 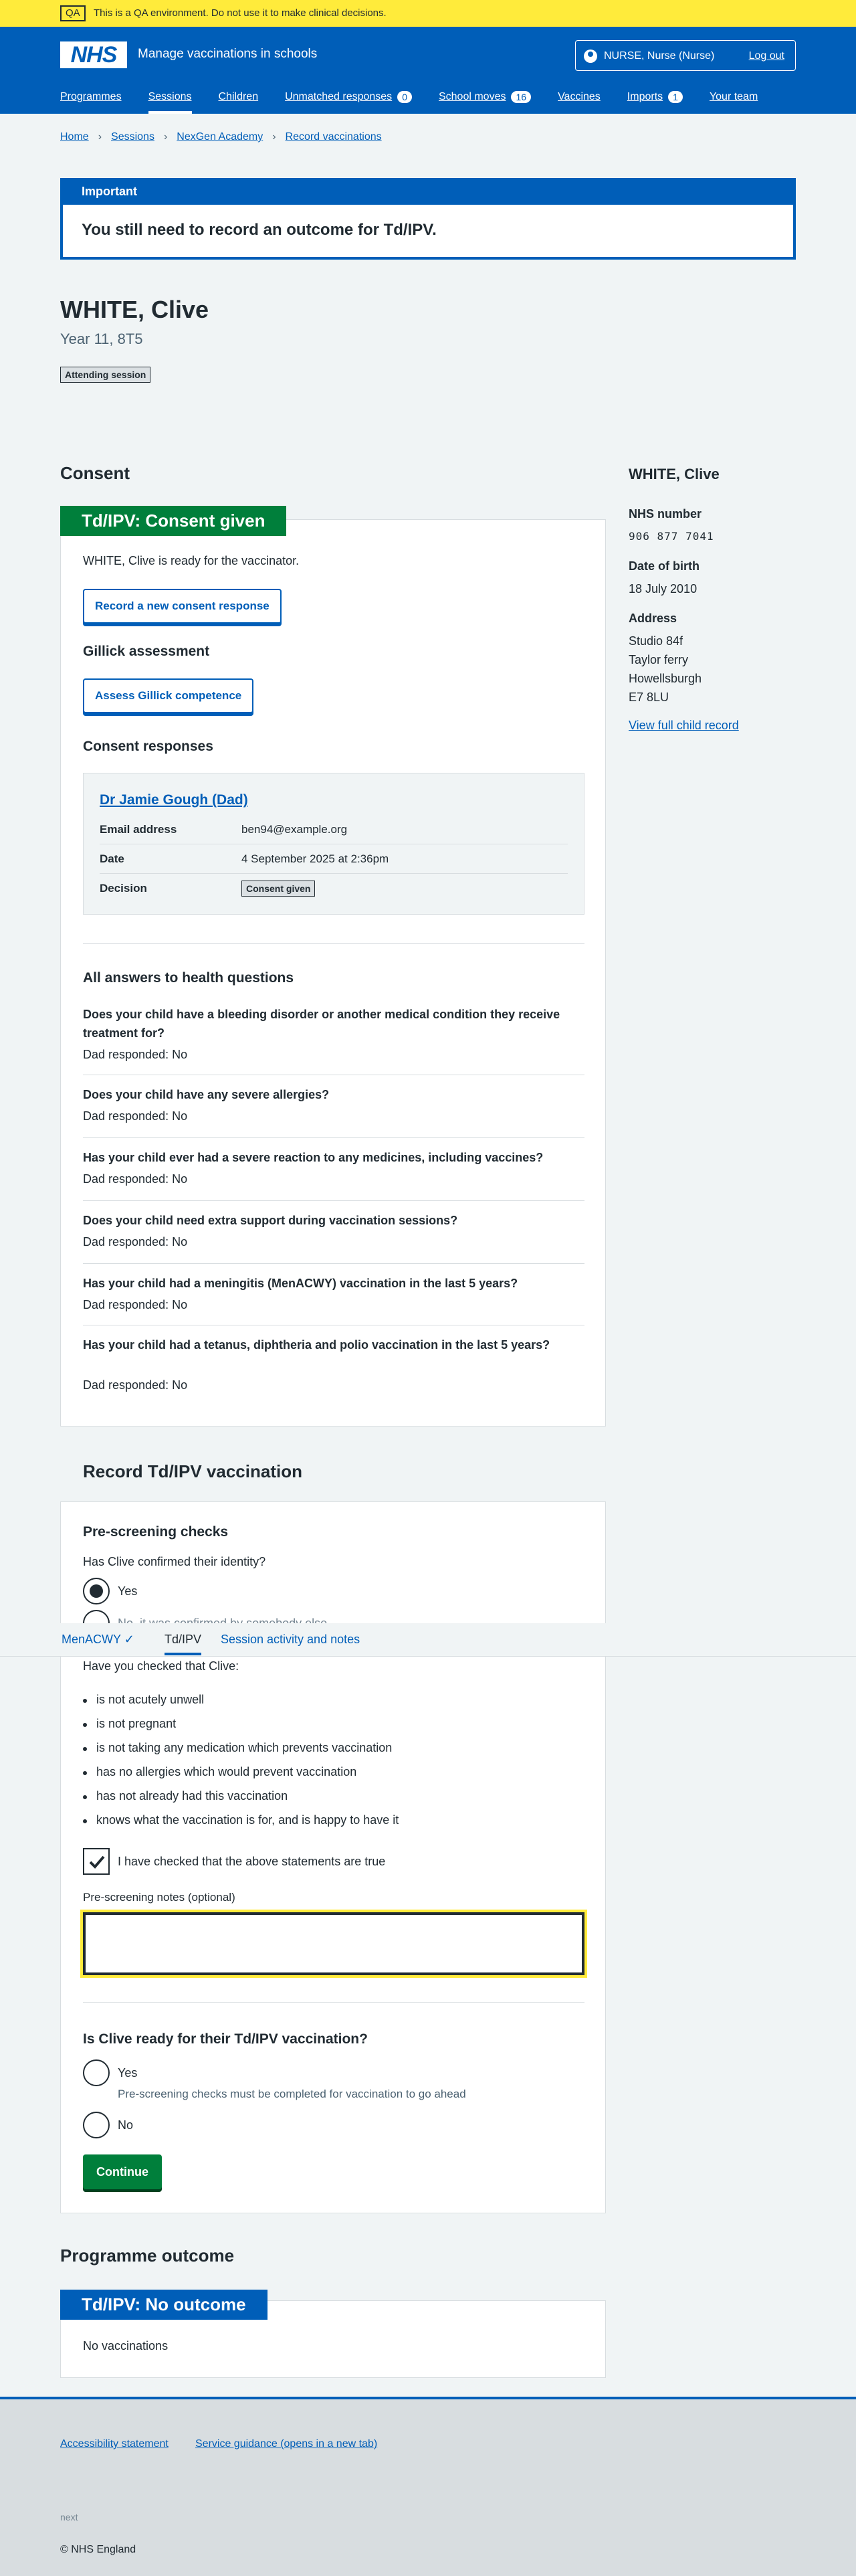 What do you see at coordinates (98, 2549) in the screenshot?
I see `footer-copyright: © NHS England` at bounding box center [98, 2549].